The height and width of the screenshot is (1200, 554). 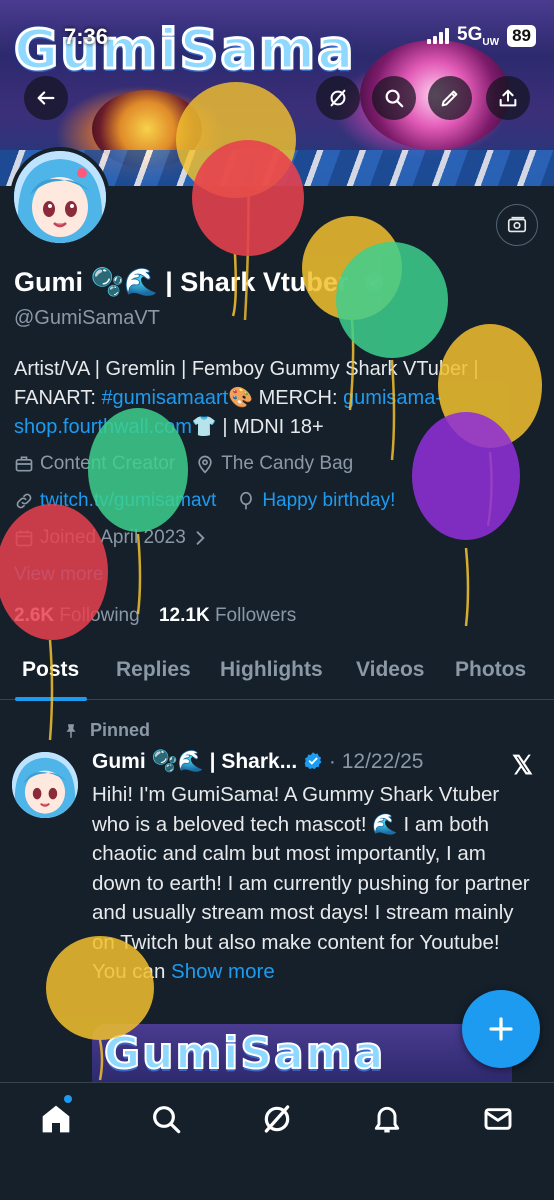 I want to click on category-label: Content Creator, so click(x=108, y=463).